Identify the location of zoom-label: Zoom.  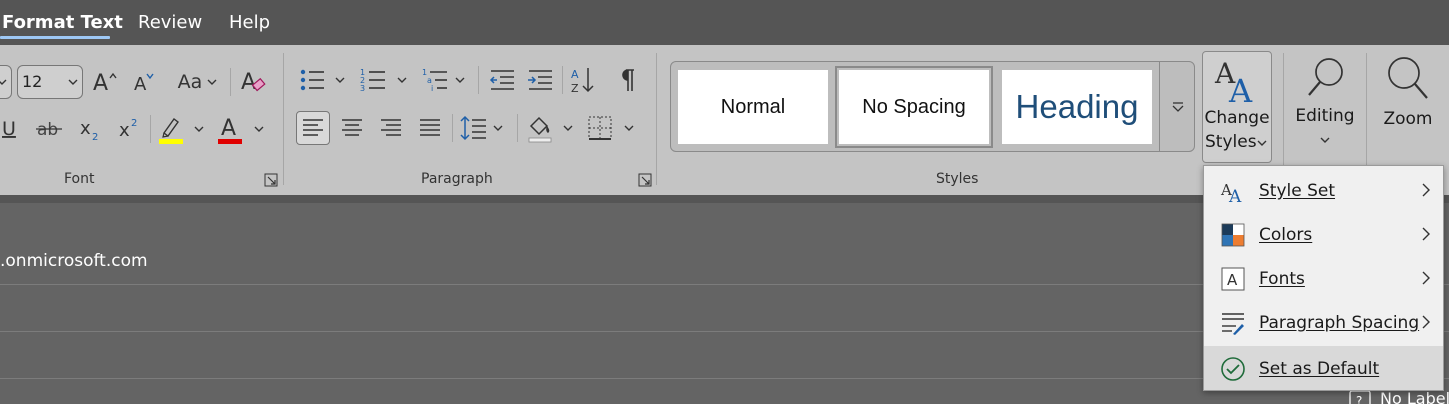
(1408, 119).